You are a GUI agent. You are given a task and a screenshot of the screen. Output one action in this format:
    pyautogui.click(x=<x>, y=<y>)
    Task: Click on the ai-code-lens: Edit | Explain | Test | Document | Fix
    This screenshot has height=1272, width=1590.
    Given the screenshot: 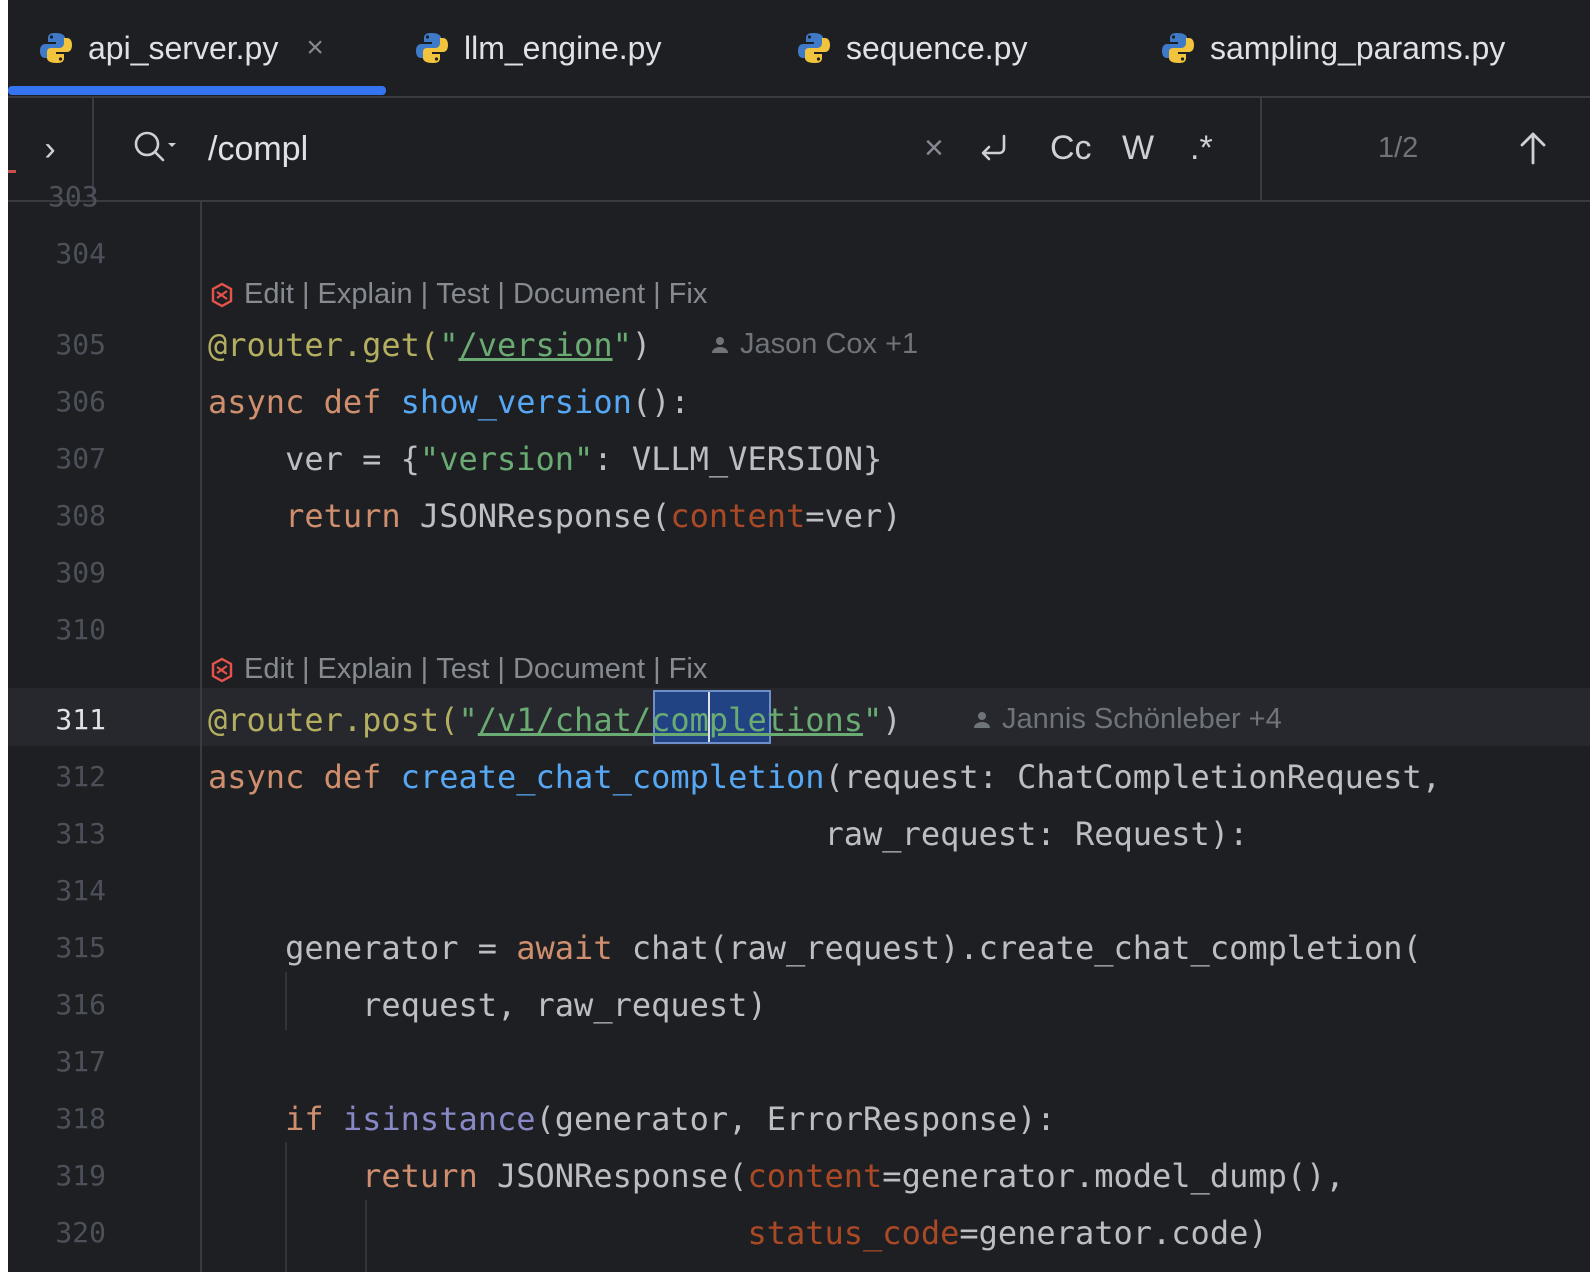 What is the action you would take?
    pyautogui.click(x=457, y=669)
    